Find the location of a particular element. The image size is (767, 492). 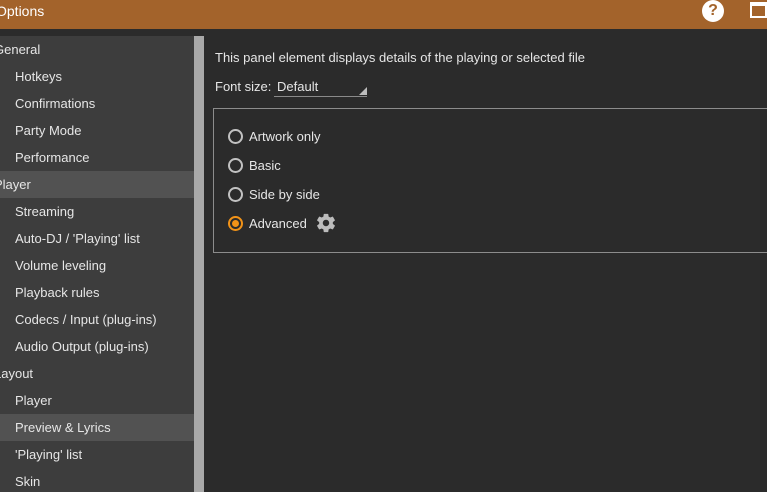

sidebar-scrollbar is located at coordinates (199, 264).